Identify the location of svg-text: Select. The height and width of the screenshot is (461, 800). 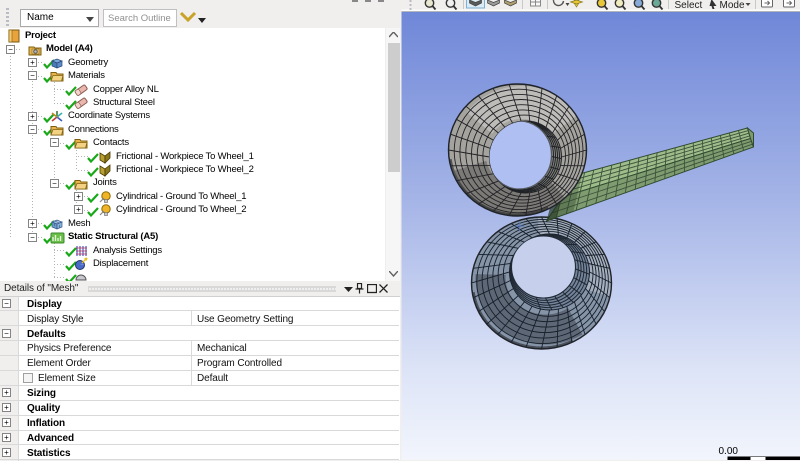
(689, 5).